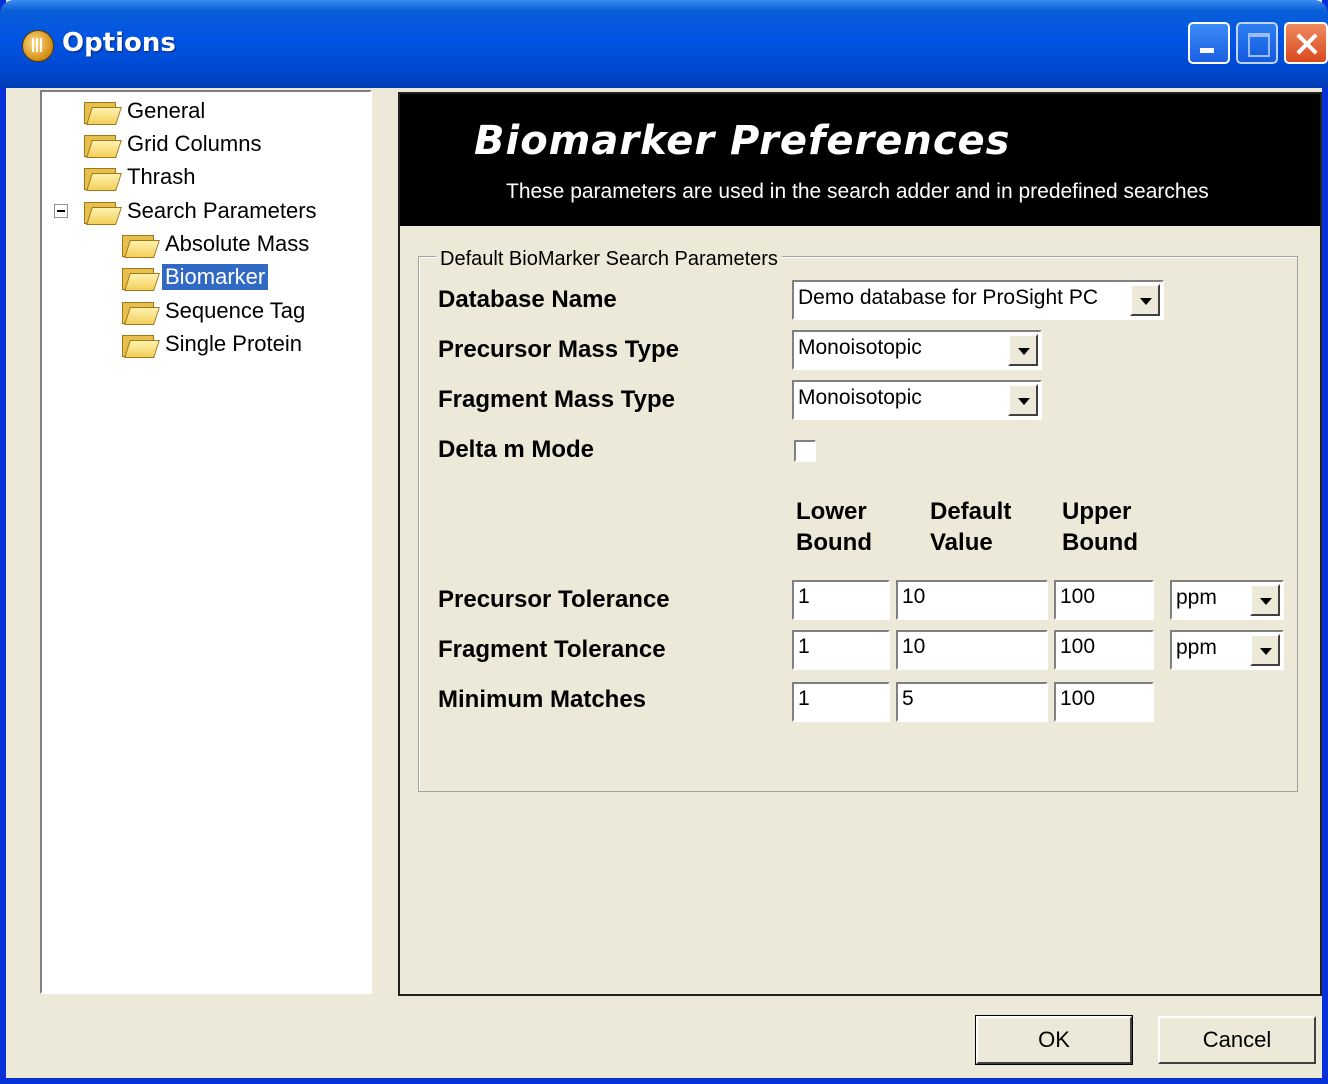  Describe the element at coordinates (1257, 43) in the screenshot. I see `maximize-button` at that location.